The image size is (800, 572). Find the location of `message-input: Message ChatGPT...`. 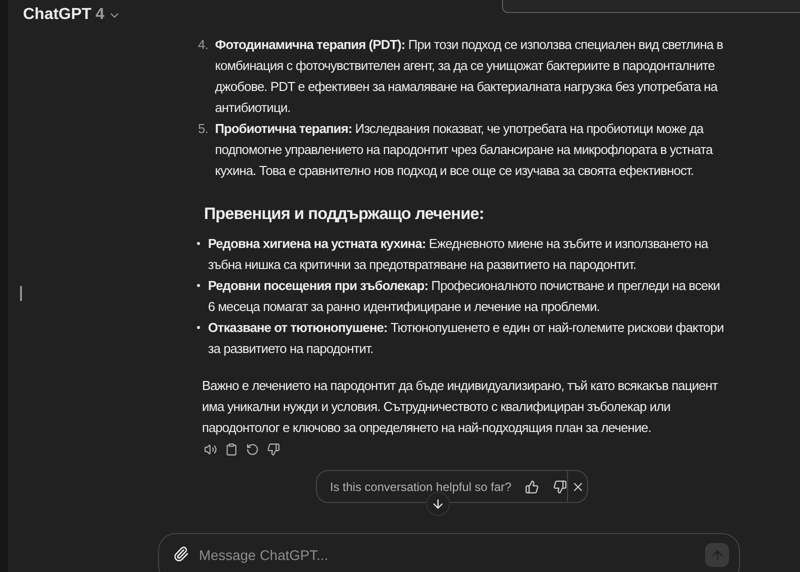

message-input: Message ChatGPT... is located at coordinates (451, 555).